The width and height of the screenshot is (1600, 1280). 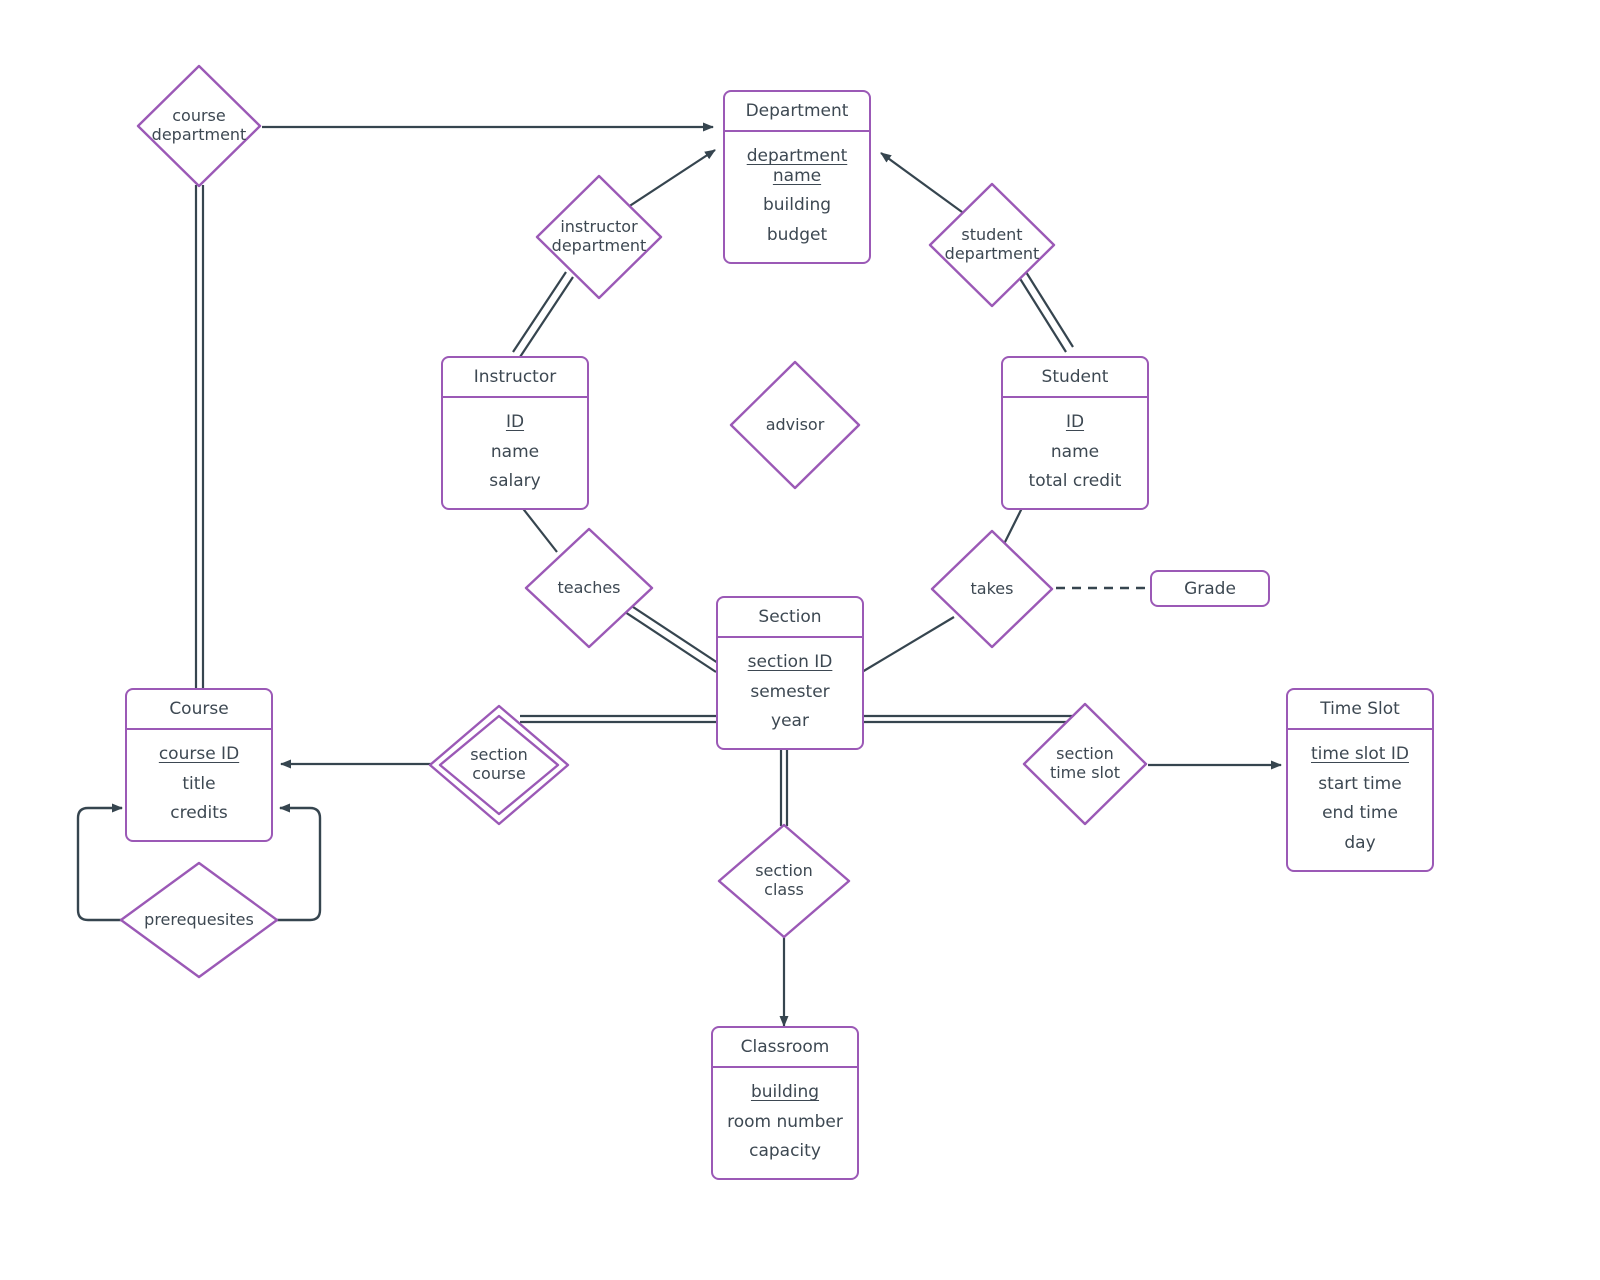 I want to click on attribute-time-slot-id: time slot ID, so click(x=1360, y=754).